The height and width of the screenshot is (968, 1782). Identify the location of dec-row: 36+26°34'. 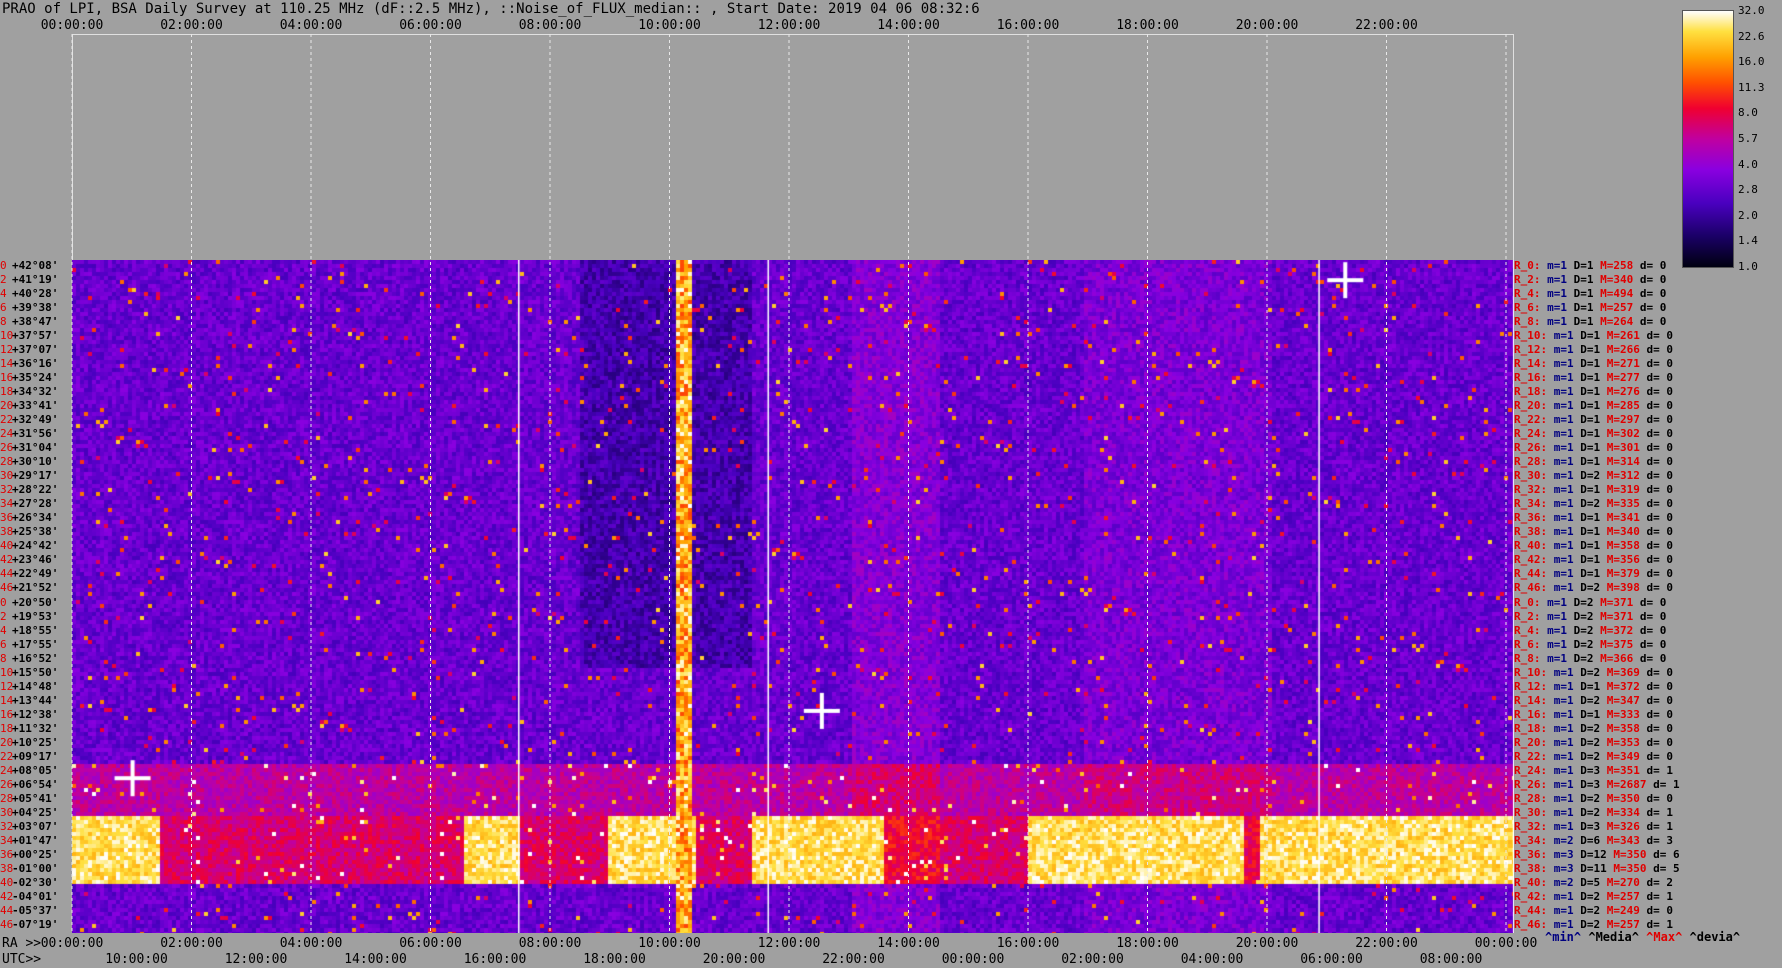
(29, 518).